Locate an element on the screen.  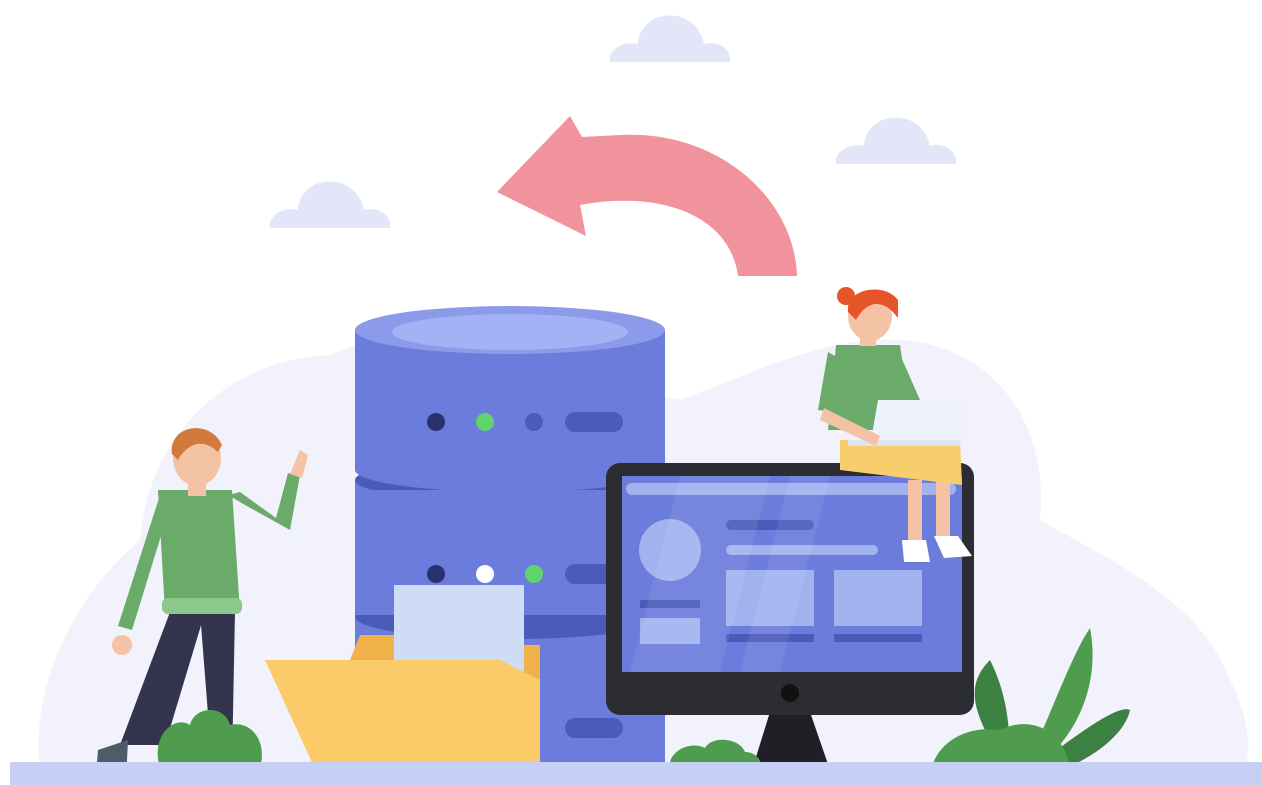
floor-strip is located at coordinates (636, 773).